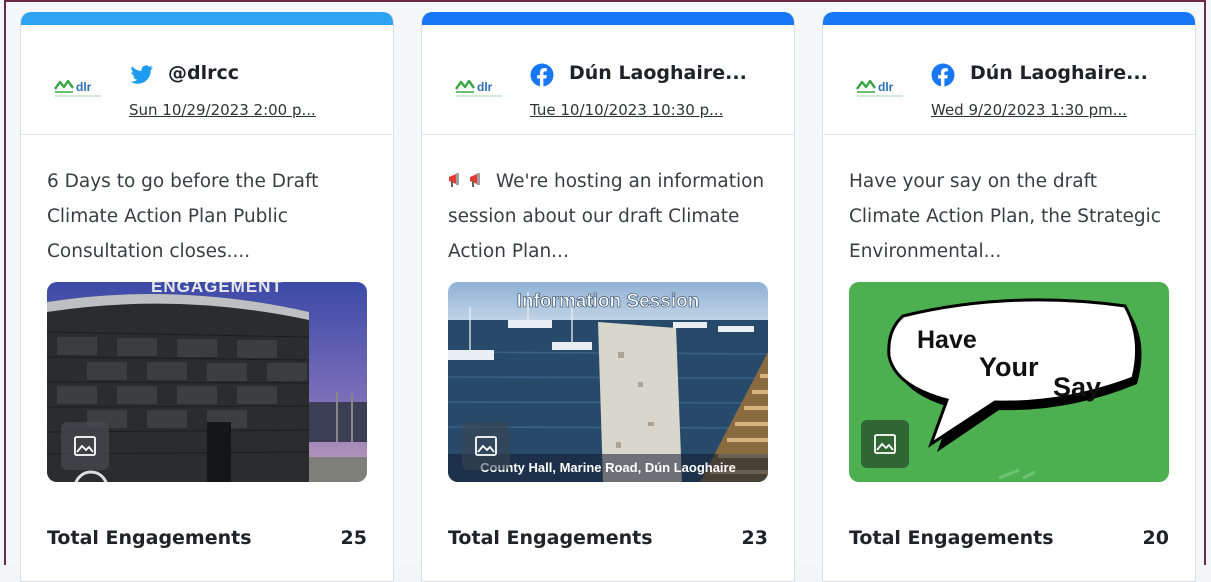 The height and width of the screenshot is (582, 1211). I want to click on account-name: @dlrcc, so click(204, 73).